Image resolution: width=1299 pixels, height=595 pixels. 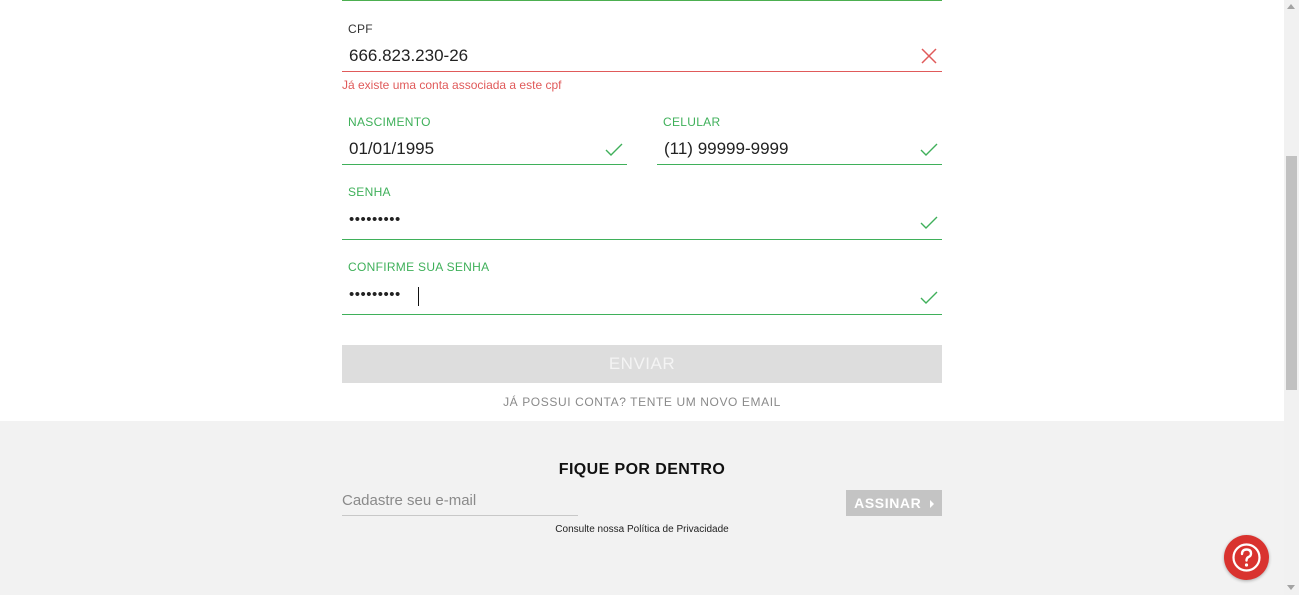 I want to click on text-caret, so click(x=418, y=296).